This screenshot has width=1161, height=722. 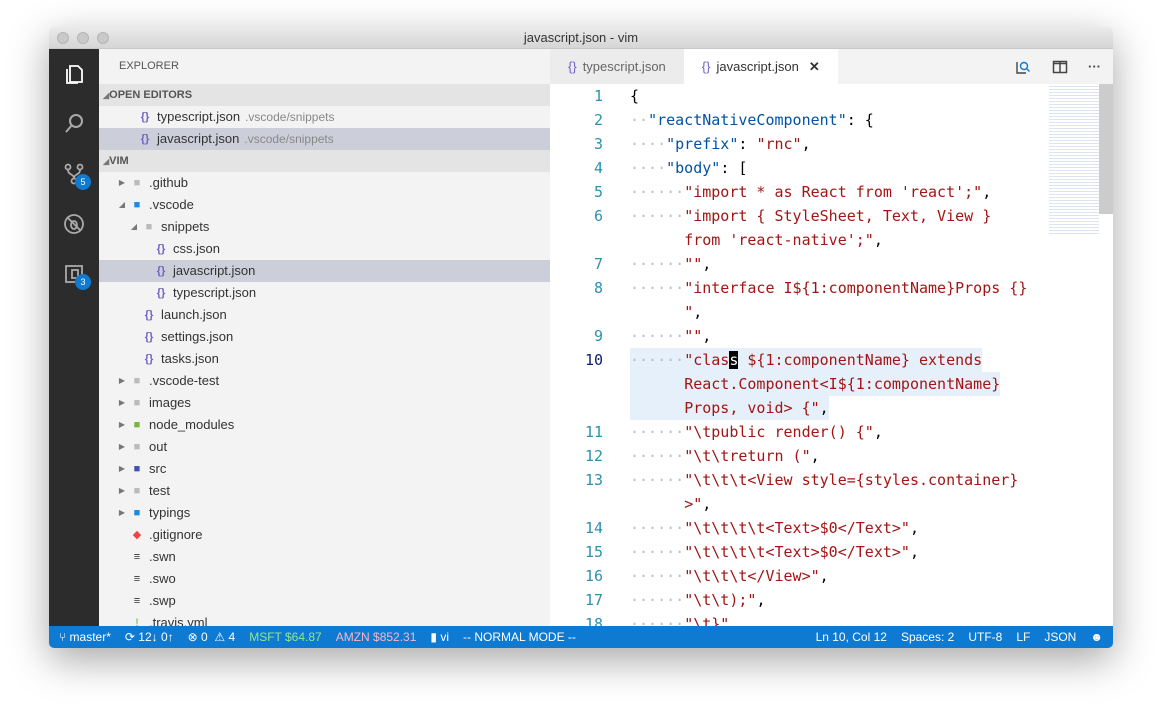 What do you see at coordinates (1094, 66) in the screenshot?
I see `more-icon: ···` at bounding box center [1094, 66].